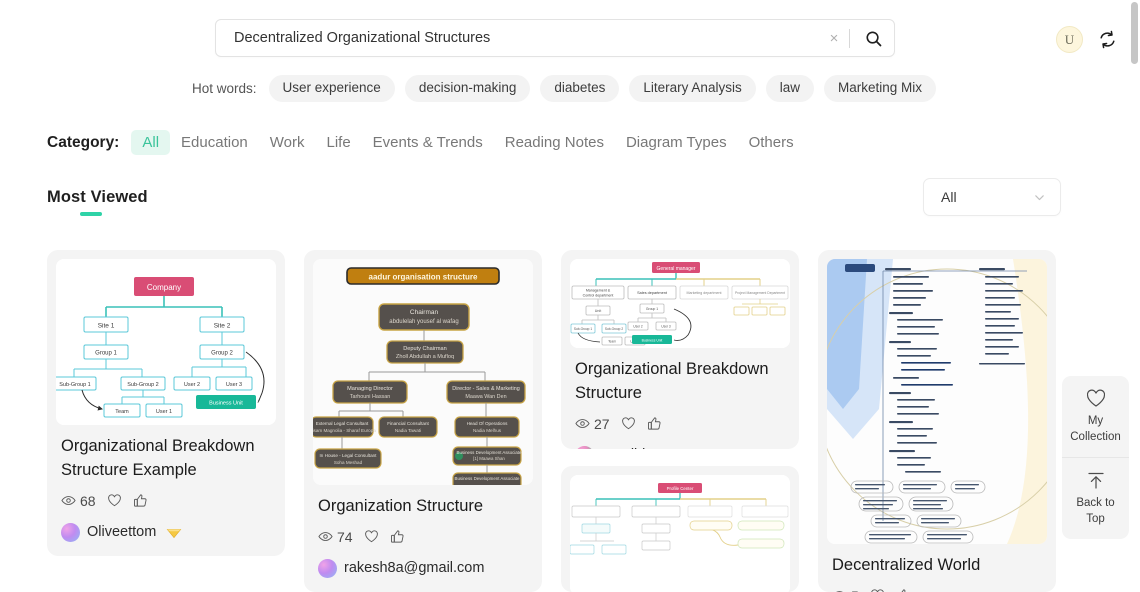 The image size is (1140, 592). I want to click on back-to-top-label-line2: Top, so click(1095, 518).